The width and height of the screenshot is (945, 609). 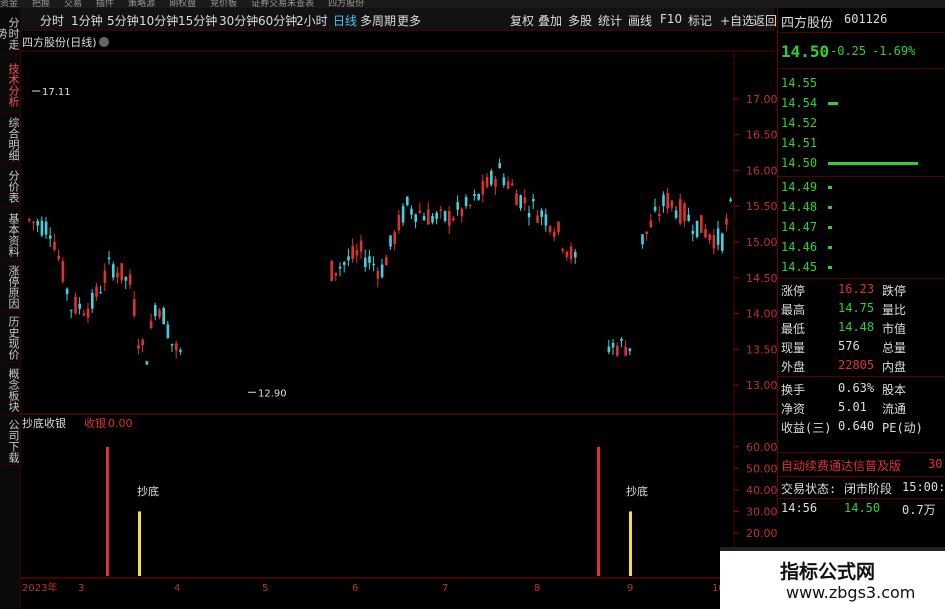 What do you see at coordinates (737, 20) in the screenshot?
I see `toolbar-button: +自选` at bounding box center [737, 20].